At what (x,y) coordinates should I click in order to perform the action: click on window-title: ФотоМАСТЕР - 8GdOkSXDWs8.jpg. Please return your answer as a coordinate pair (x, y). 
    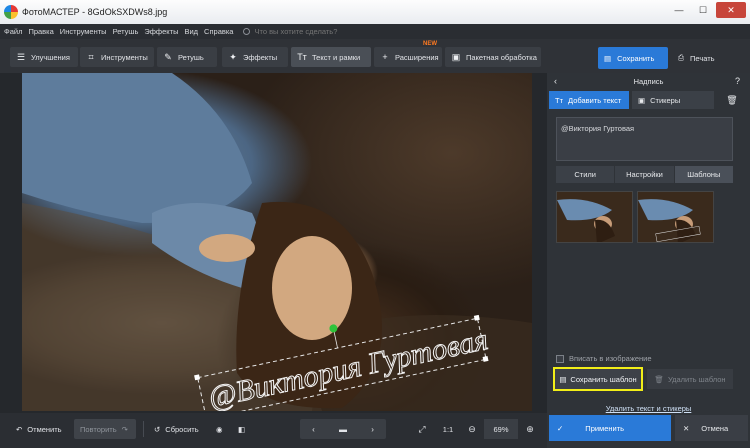
    Looking at the image, I should click on (95, 12).